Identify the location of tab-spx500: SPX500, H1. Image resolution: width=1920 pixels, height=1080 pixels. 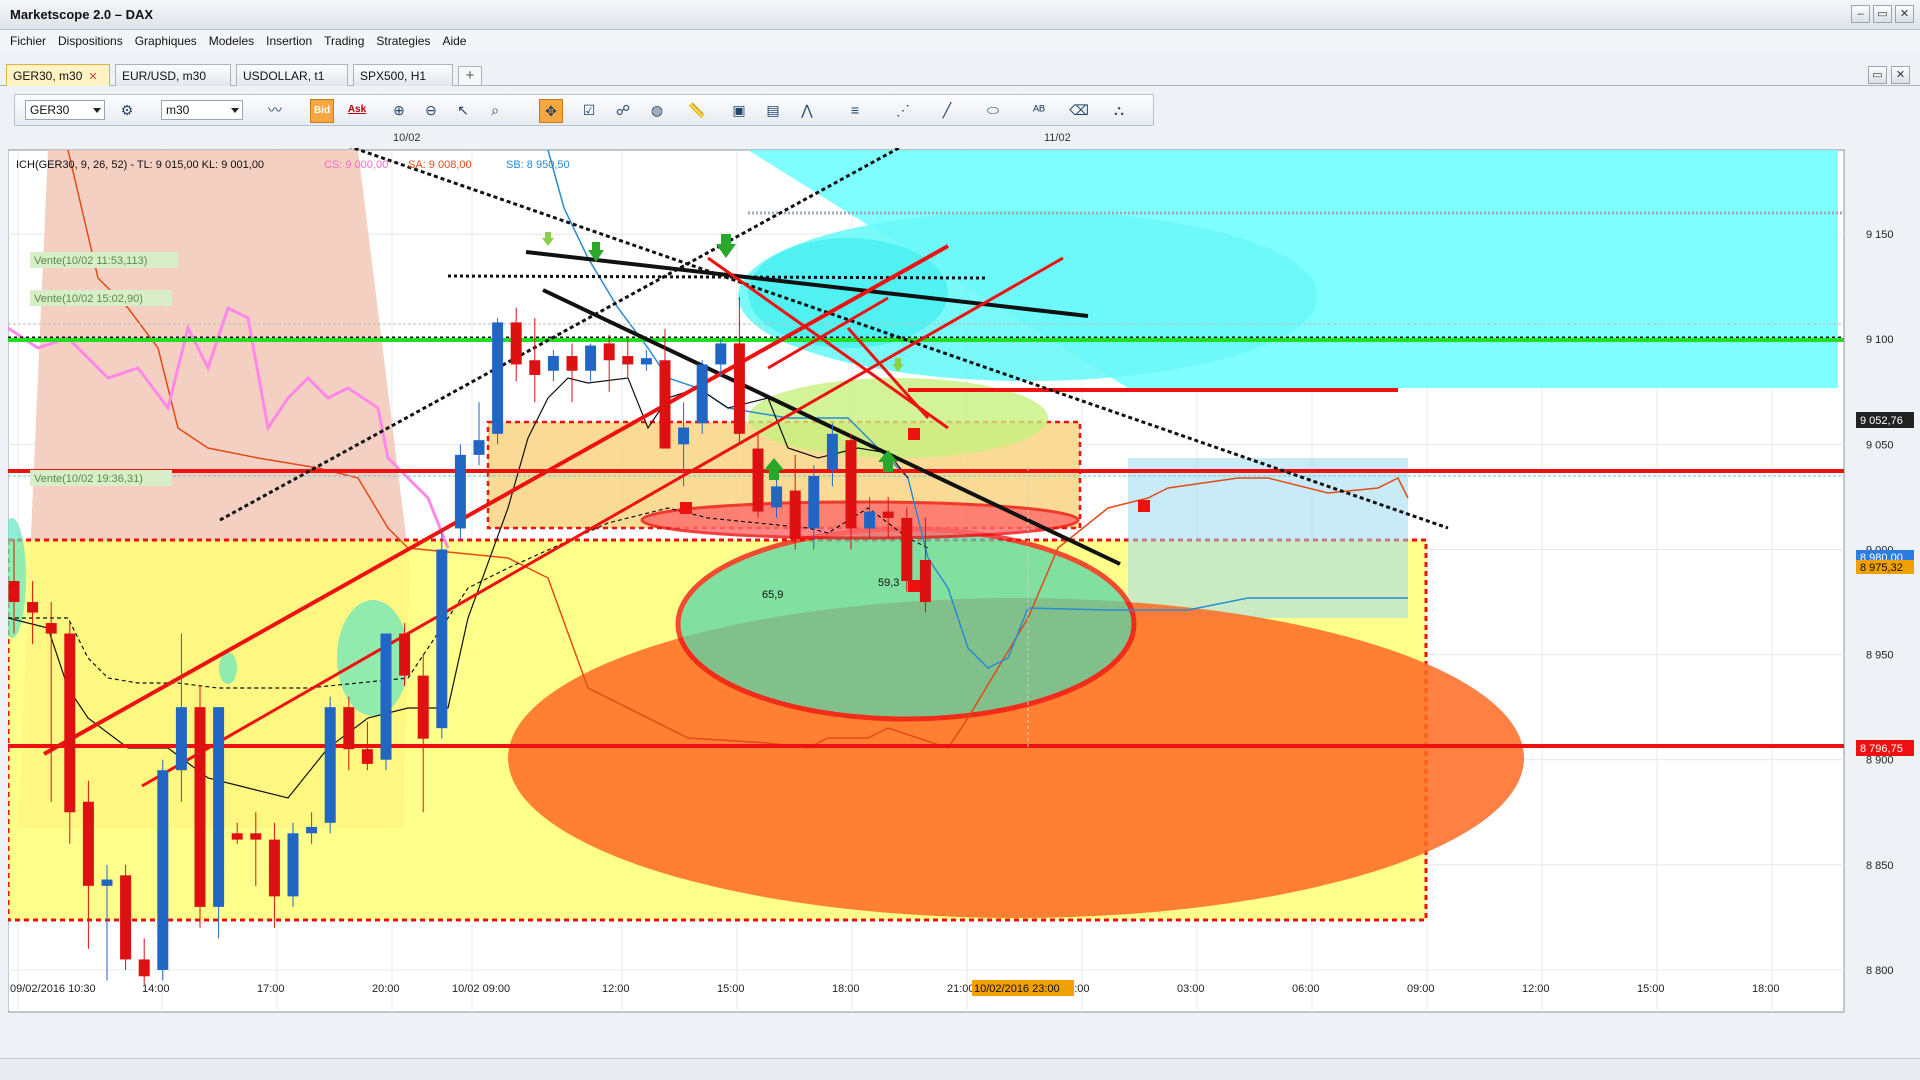
(403, 75).